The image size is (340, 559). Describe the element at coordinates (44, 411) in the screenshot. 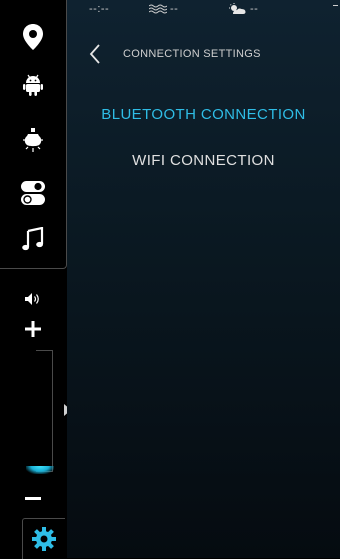

I see `volume-slider` at that location.